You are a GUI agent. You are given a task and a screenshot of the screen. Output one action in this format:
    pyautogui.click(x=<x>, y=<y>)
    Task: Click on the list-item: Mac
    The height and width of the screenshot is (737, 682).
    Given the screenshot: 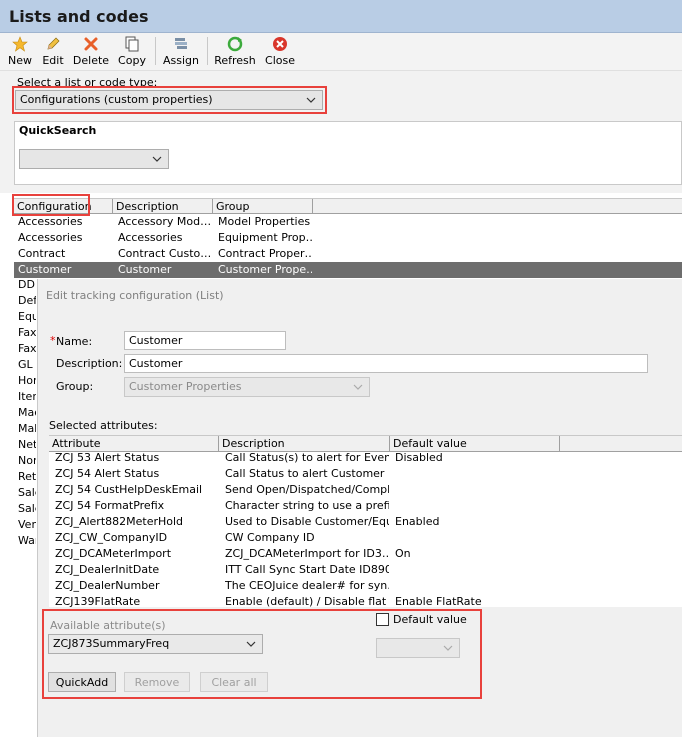 What is the action you would take?
    pyautogui.click(x=25, y=414)
    